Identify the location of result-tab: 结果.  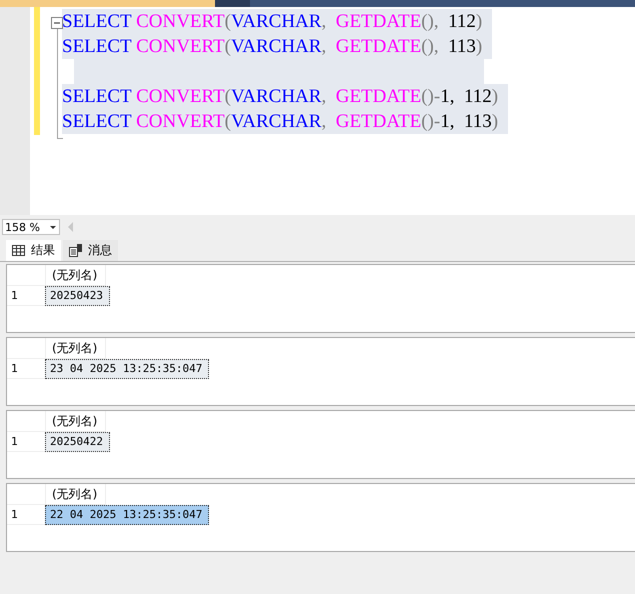
(33, 250).